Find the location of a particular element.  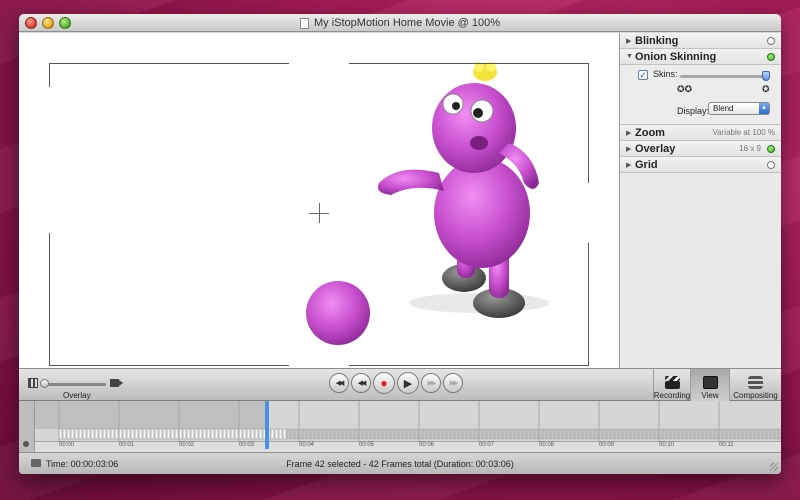

section-blinking: ▶ Blinking is located at coordinates (700, 41).